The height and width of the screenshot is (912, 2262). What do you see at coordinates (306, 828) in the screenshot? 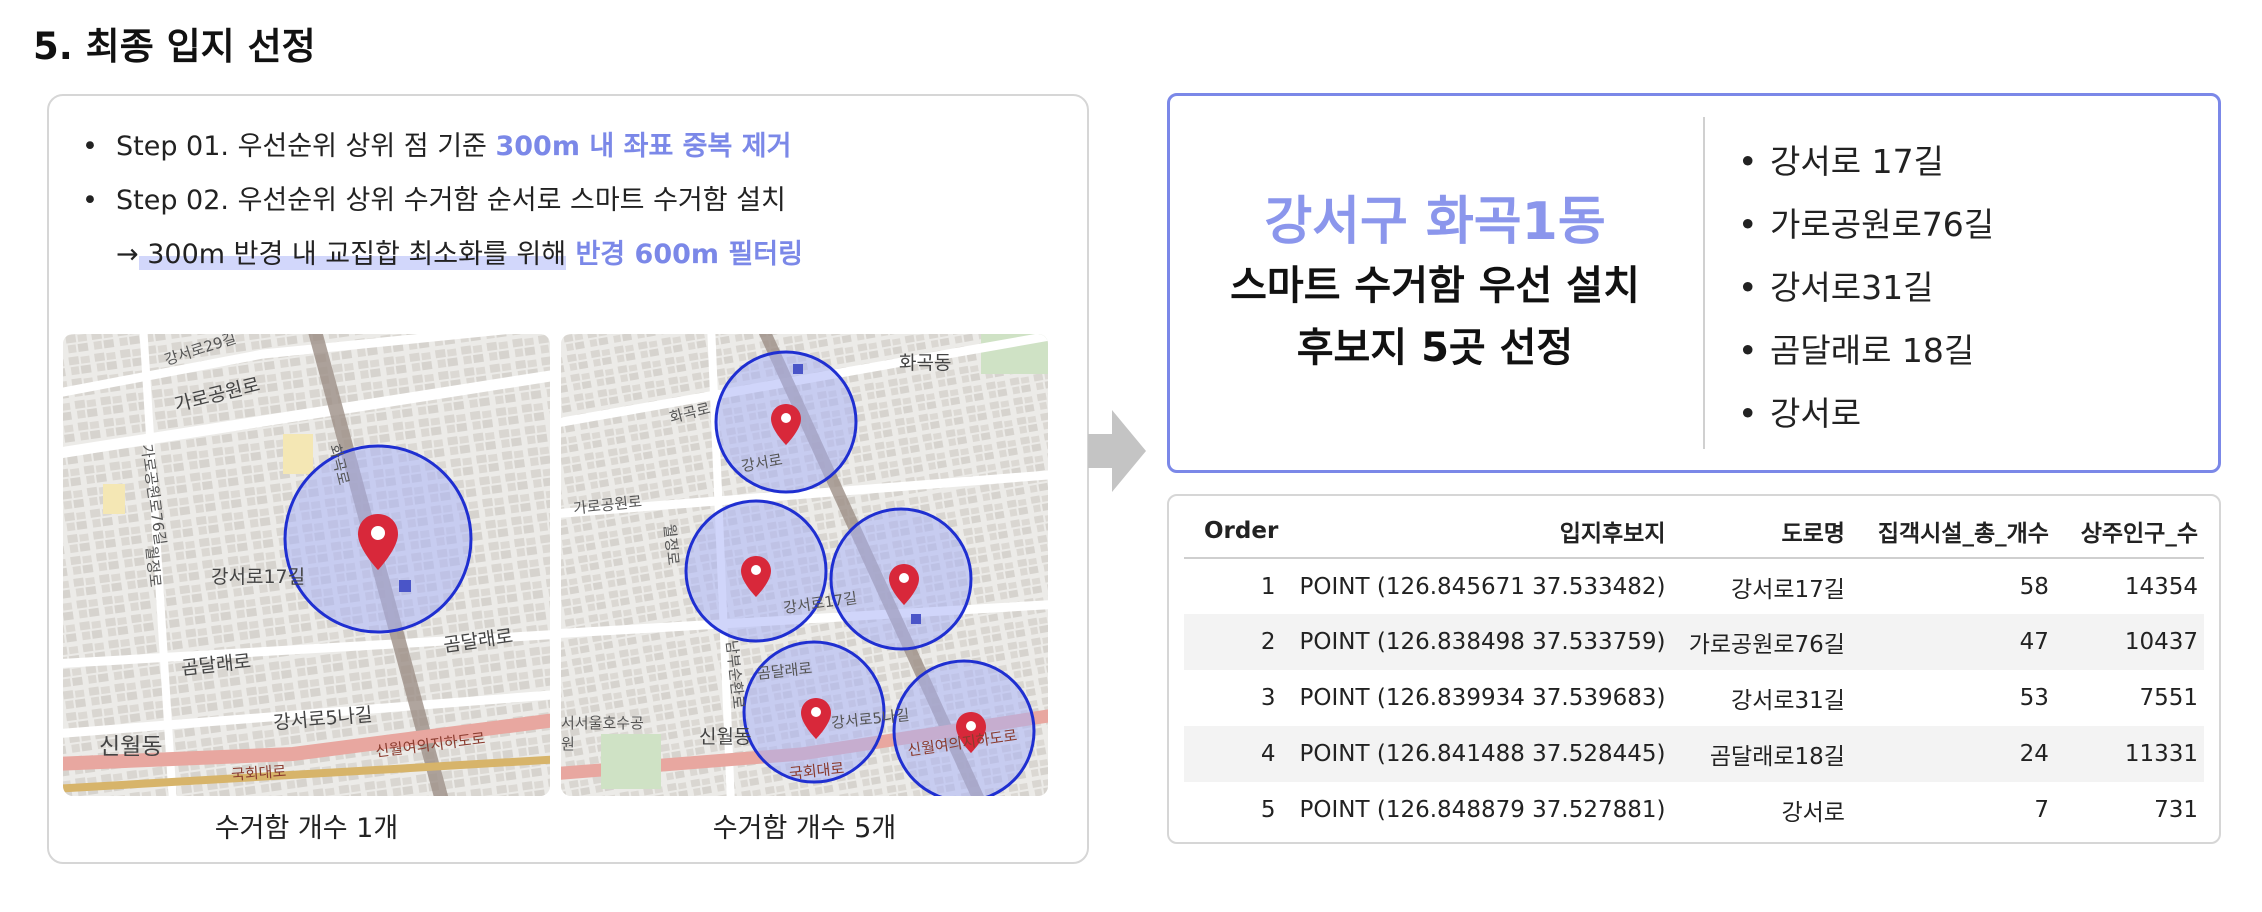
I see `map-one-caption: 수거함 개수 1개` at bounding box center [306, 828].